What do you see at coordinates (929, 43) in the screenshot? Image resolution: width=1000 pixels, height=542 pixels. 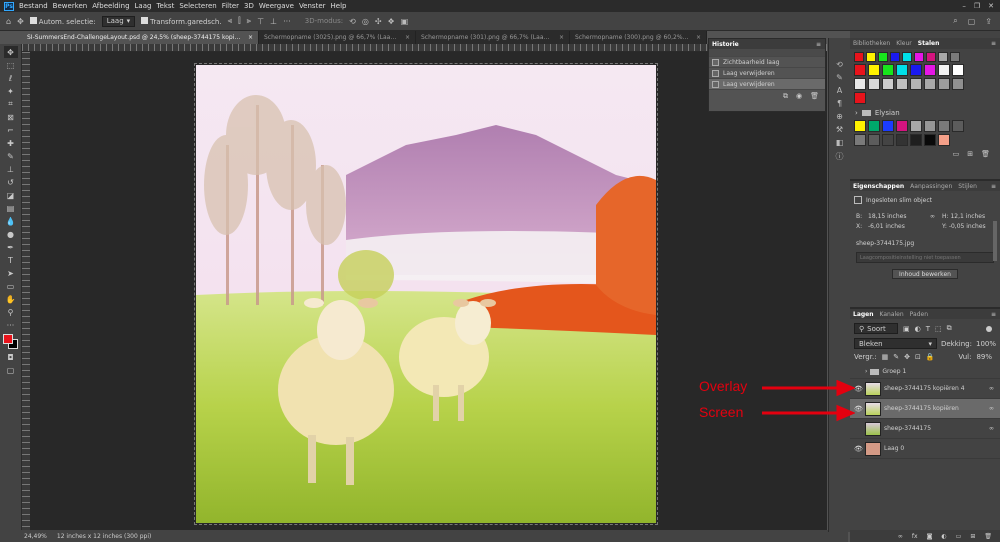 I see `tab-swatches: Stalen` at bounding box center [929, 43].